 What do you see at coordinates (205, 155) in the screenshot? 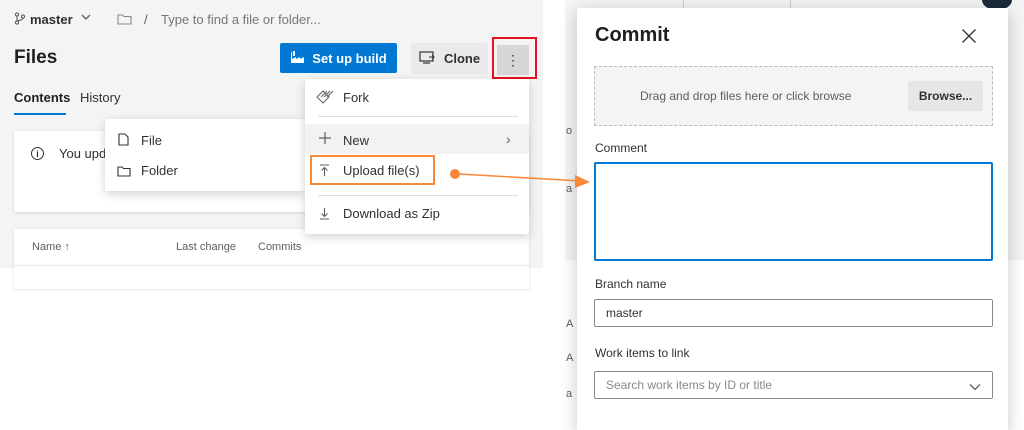
I see `new-submenu` at bounding box center [205, 155].